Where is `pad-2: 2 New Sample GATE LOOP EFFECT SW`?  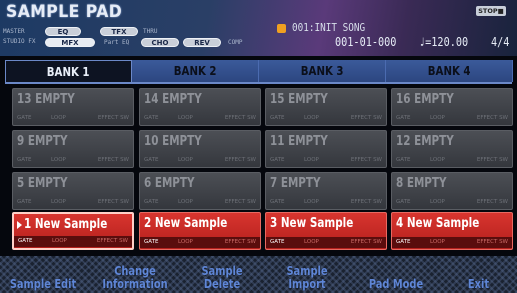
pad-2: 2 New Sample GATE LOOP EFFECT SW is located at coordinates (200, 231).